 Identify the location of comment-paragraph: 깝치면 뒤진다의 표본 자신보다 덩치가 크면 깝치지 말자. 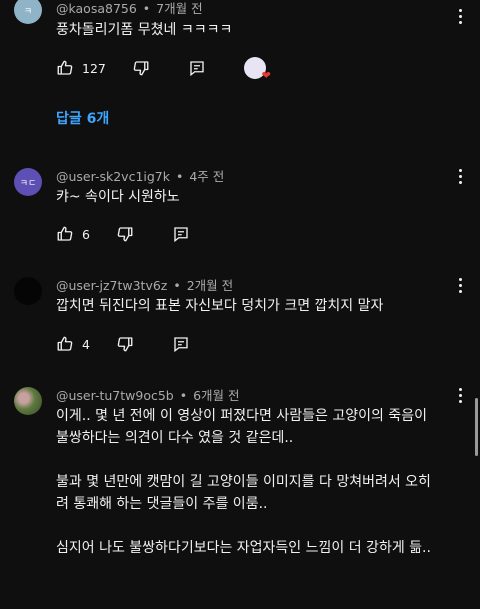
(220, 306).